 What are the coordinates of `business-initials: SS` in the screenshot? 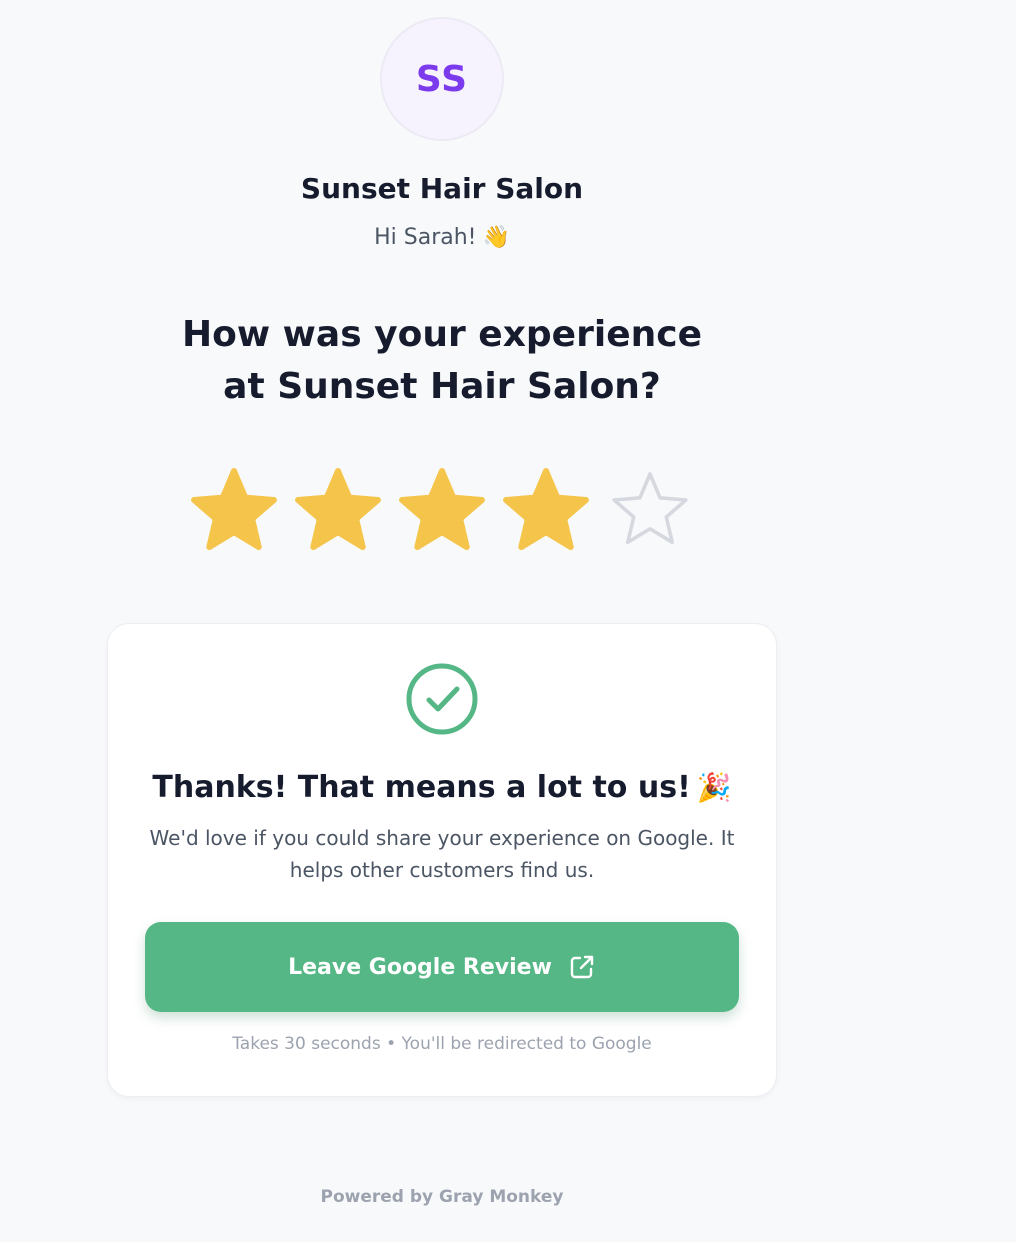 It's located at (442, 79).